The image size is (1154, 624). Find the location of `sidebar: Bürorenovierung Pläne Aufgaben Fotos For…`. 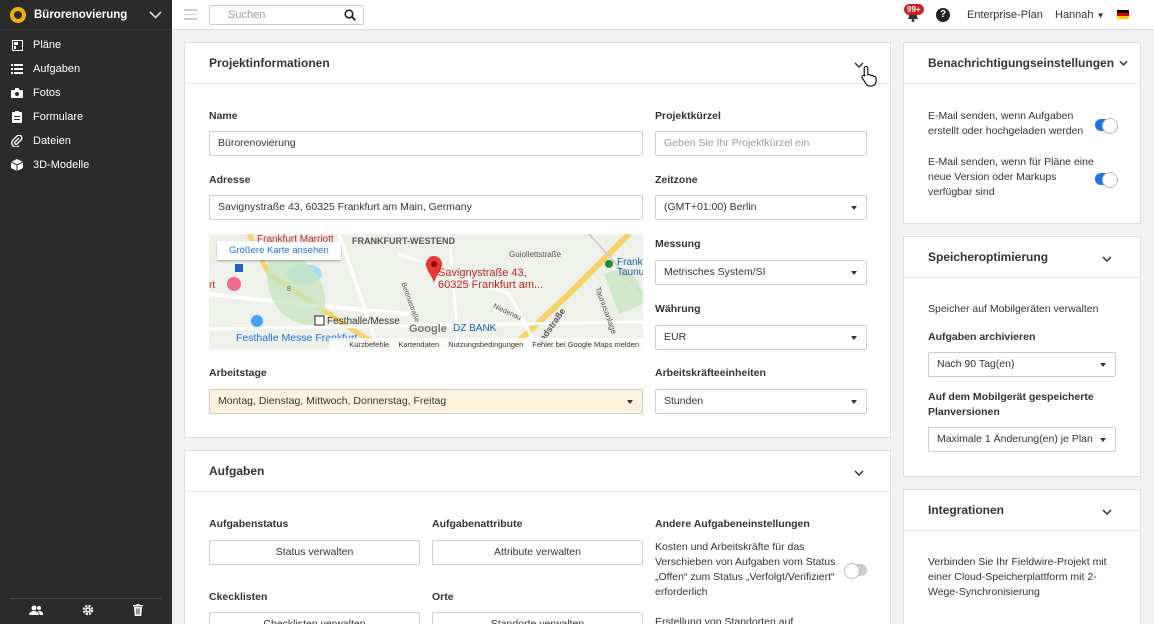

sidebar: Bürorenovierung Pläne Aufgaben Fotos For… is located at coordinates (86, 312).